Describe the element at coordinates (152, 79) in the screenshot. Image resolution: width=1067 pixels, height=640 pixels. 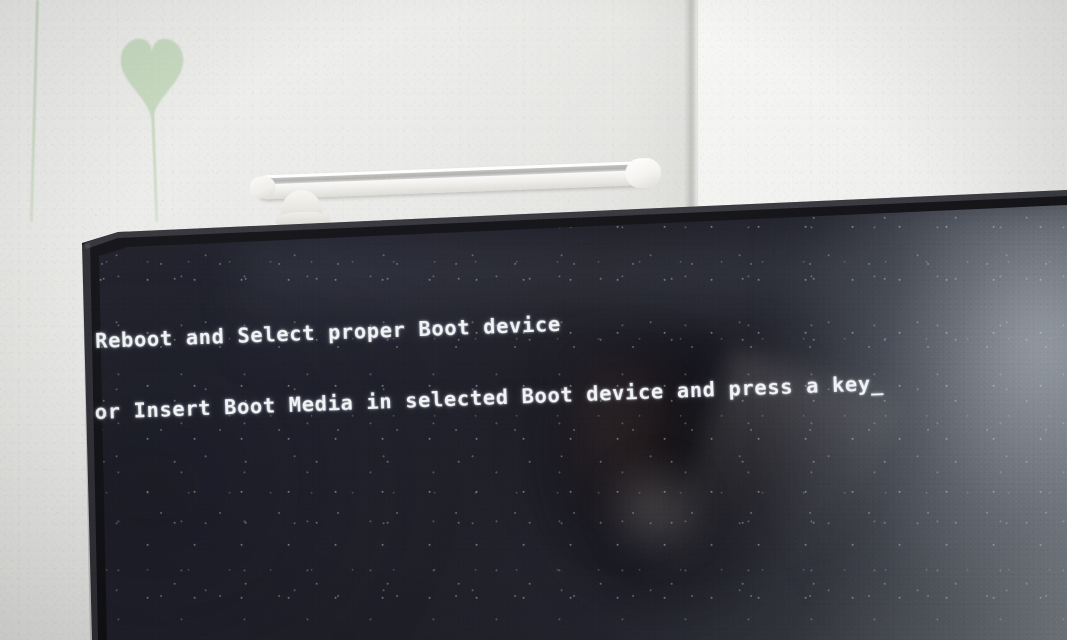
I see `heart-decal-icon` at that location.